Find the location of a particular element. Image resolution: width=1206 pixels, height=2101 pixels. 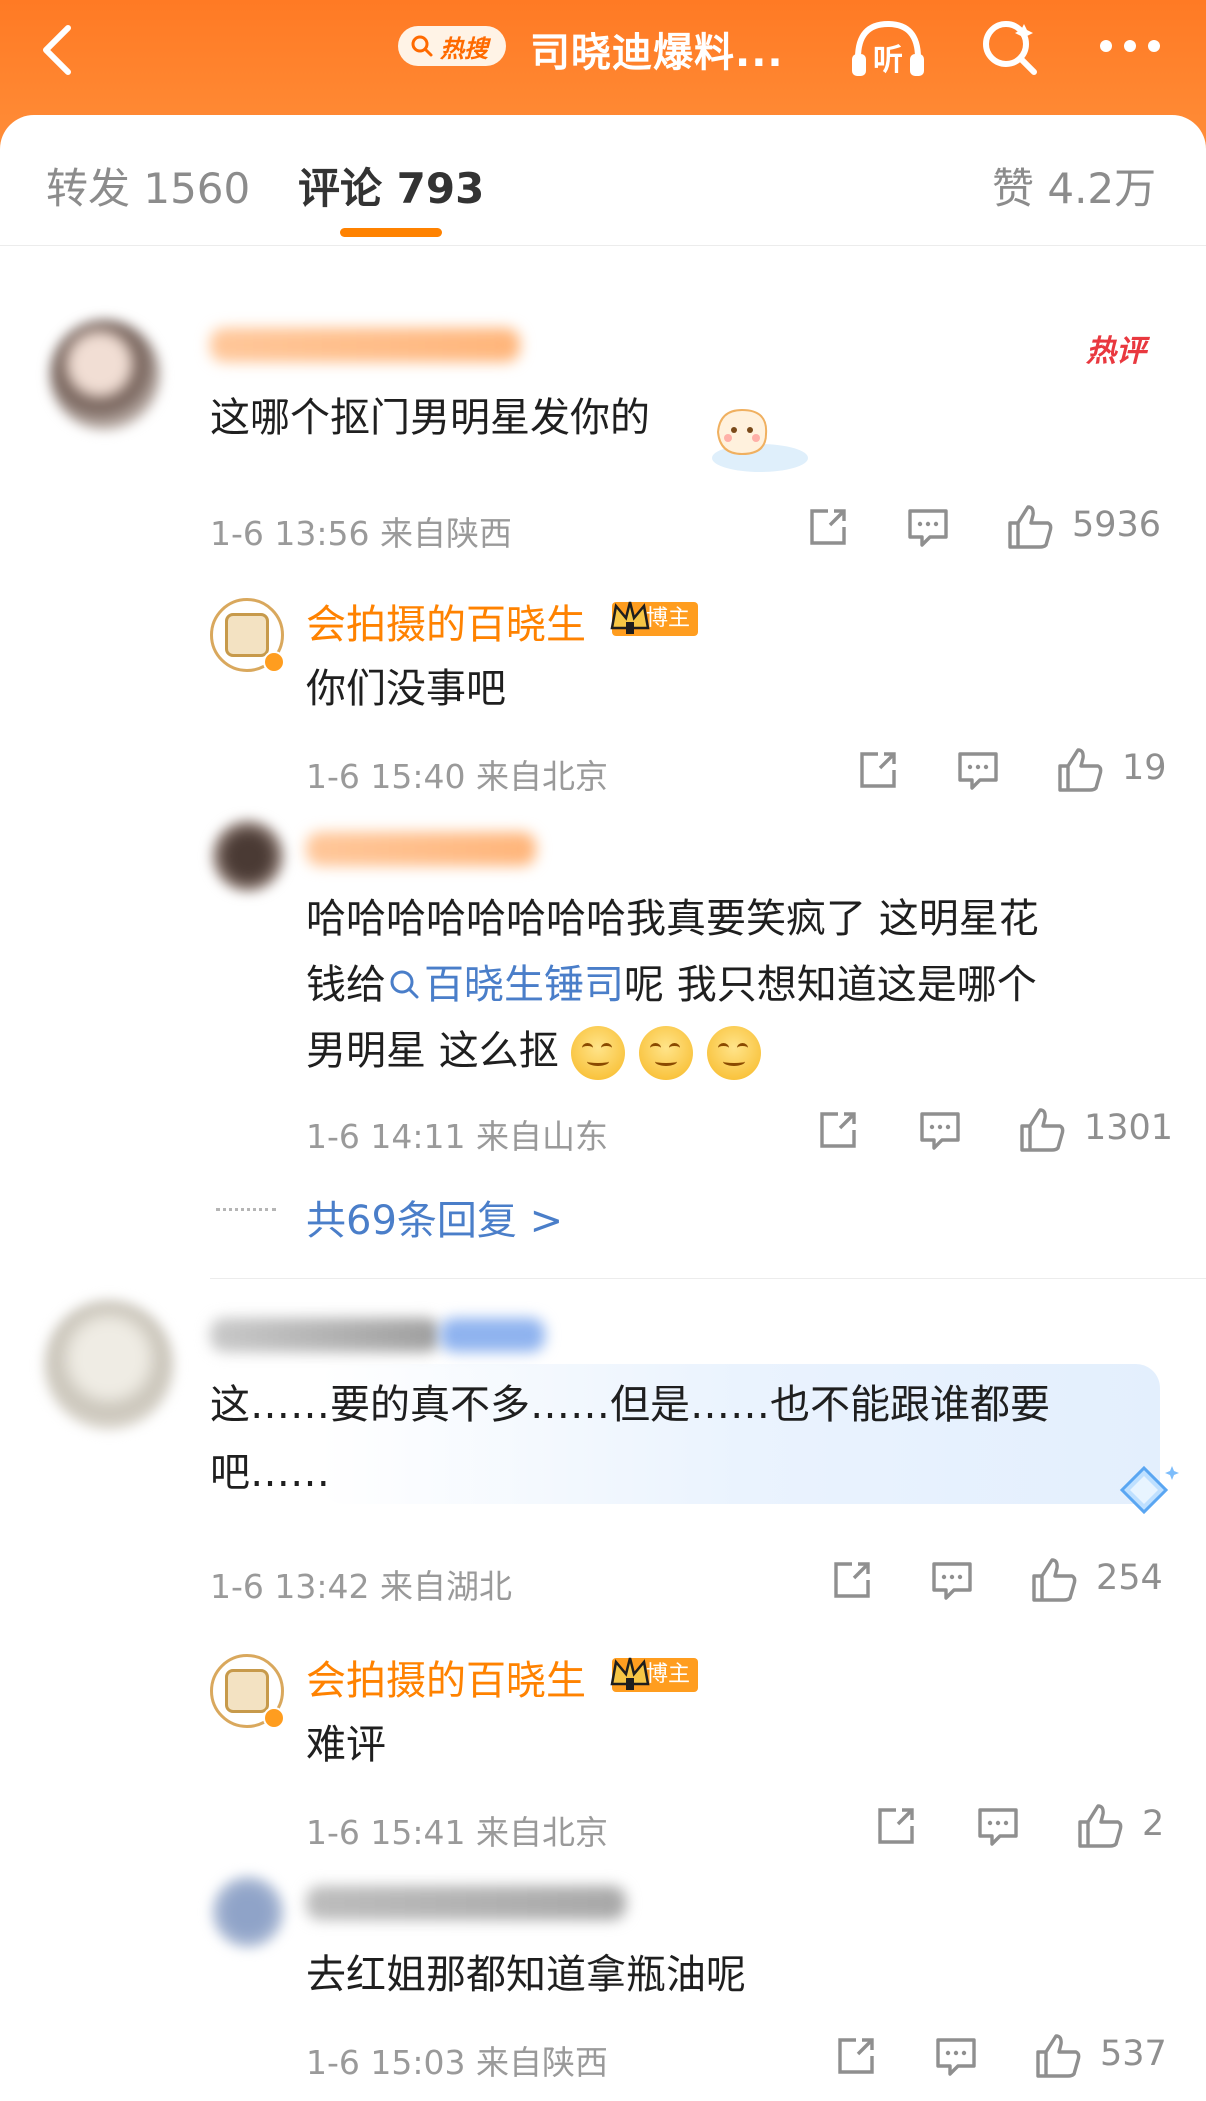

reply-text: 钱给 百晓生锤司呢 我只想知道这是哪个 is located at coordinates (671, 985).